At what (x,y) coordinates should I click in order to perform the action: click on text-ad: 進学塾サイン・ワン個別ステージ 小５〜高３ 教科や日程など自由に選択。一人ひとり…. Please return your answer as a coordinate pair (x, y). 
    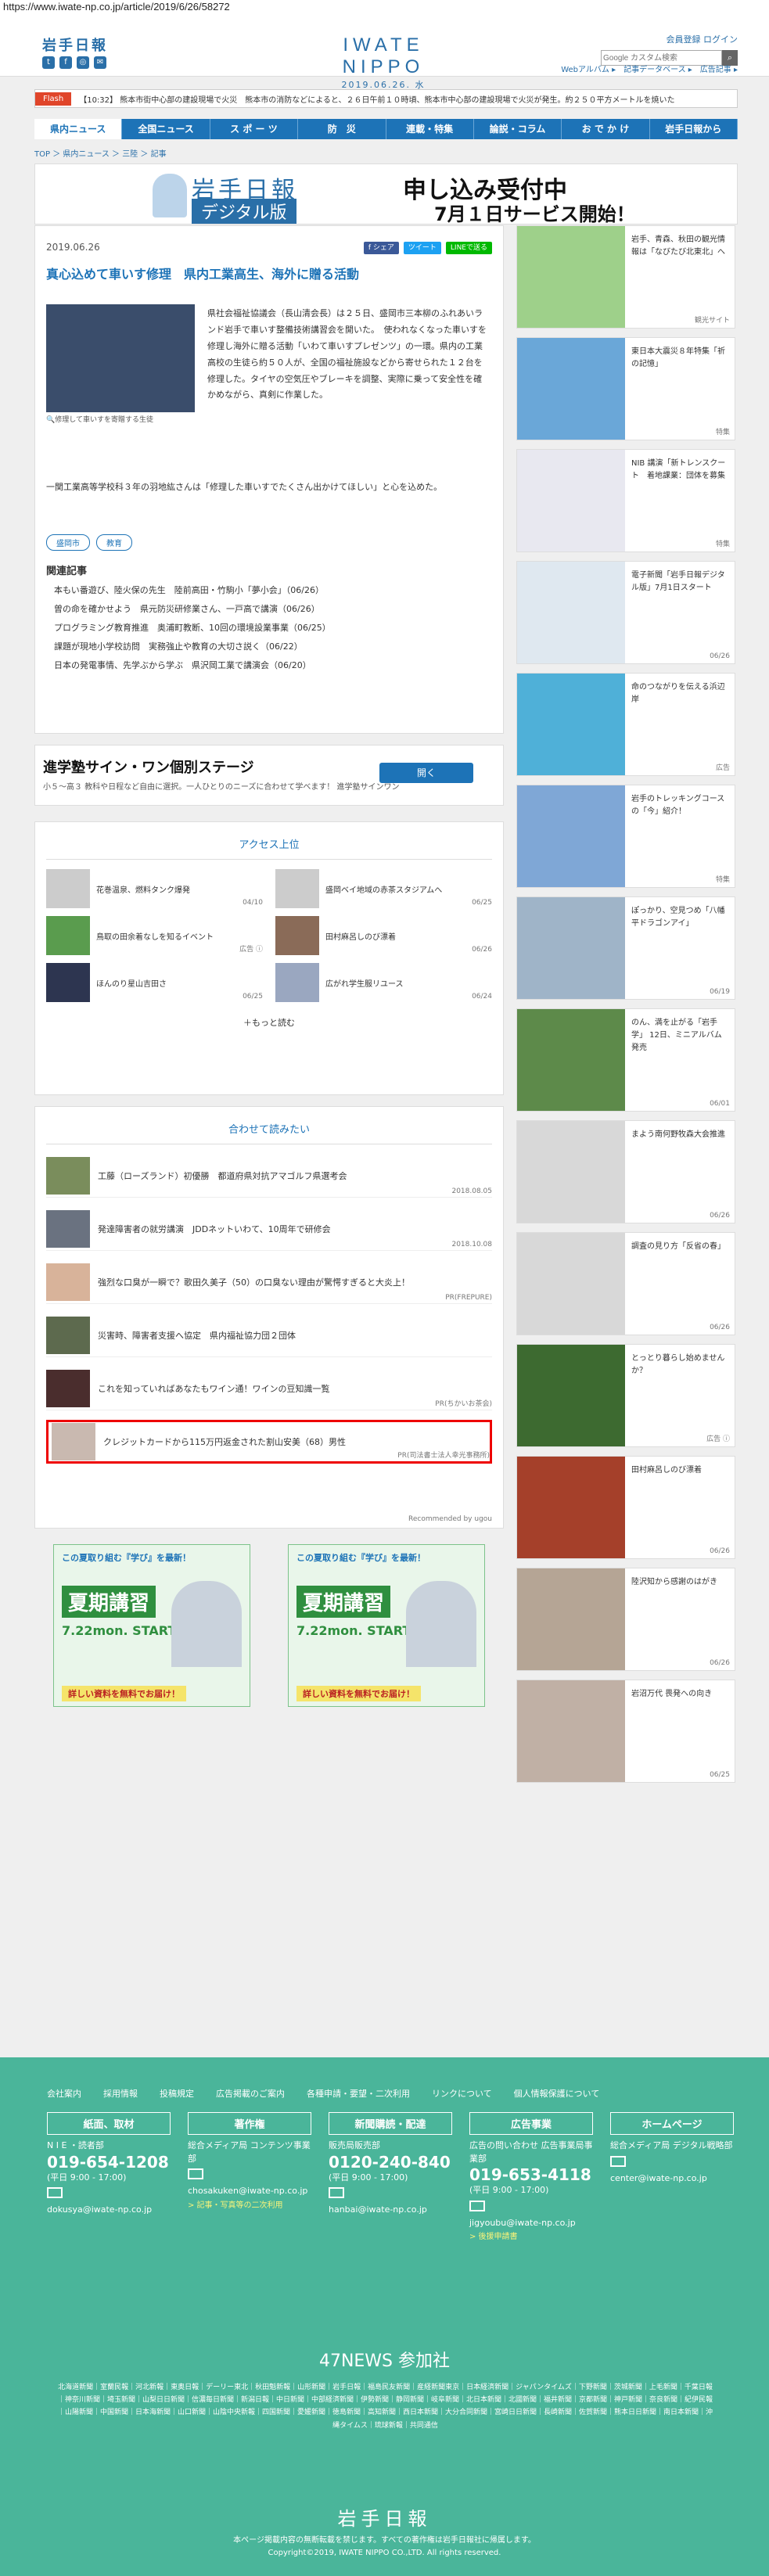
    Looking at the image, I should click on (269, 776).